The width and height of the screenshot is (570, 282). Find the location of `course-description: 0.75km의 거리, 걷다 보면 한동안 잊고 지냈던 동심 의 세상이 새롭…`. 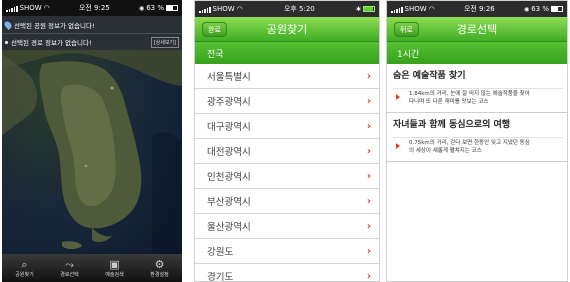

course-description: 0.75km의 거리, 걷다 보면 한동안 잊고 지냈던 동심 의 세상이 새롭… is located at coordinates (478, 147).